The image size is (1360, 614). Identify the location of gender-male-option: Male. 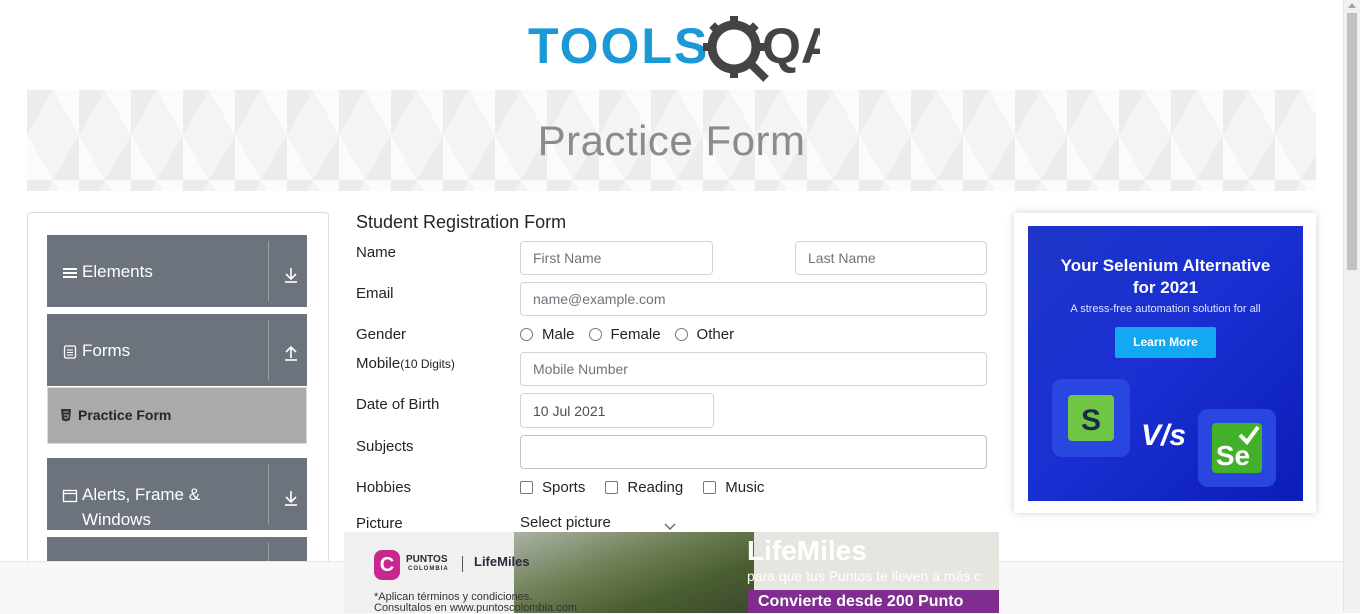
(547, 334).